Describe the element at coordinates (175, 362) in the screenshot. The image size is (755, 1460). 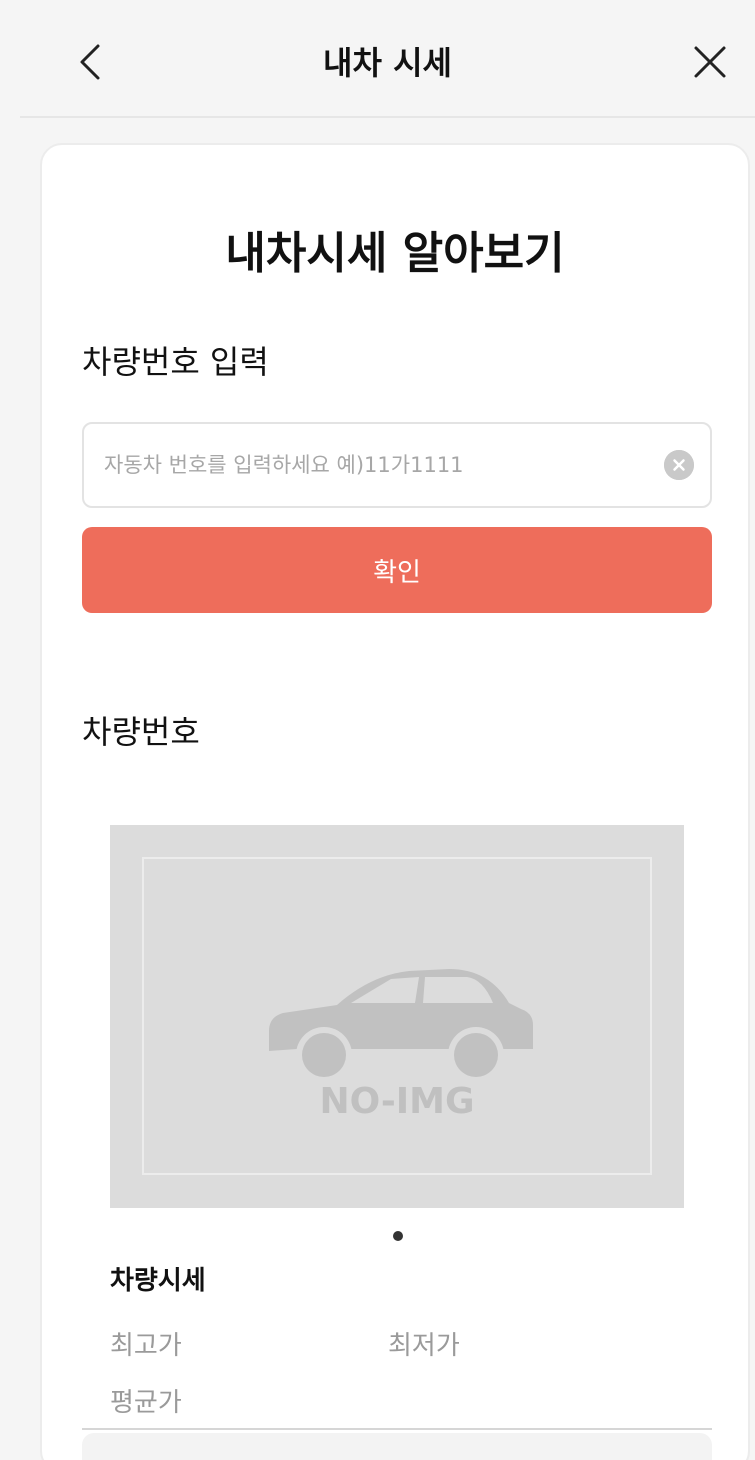
I see `plate-input-label: 차량번호 입력` at that location.